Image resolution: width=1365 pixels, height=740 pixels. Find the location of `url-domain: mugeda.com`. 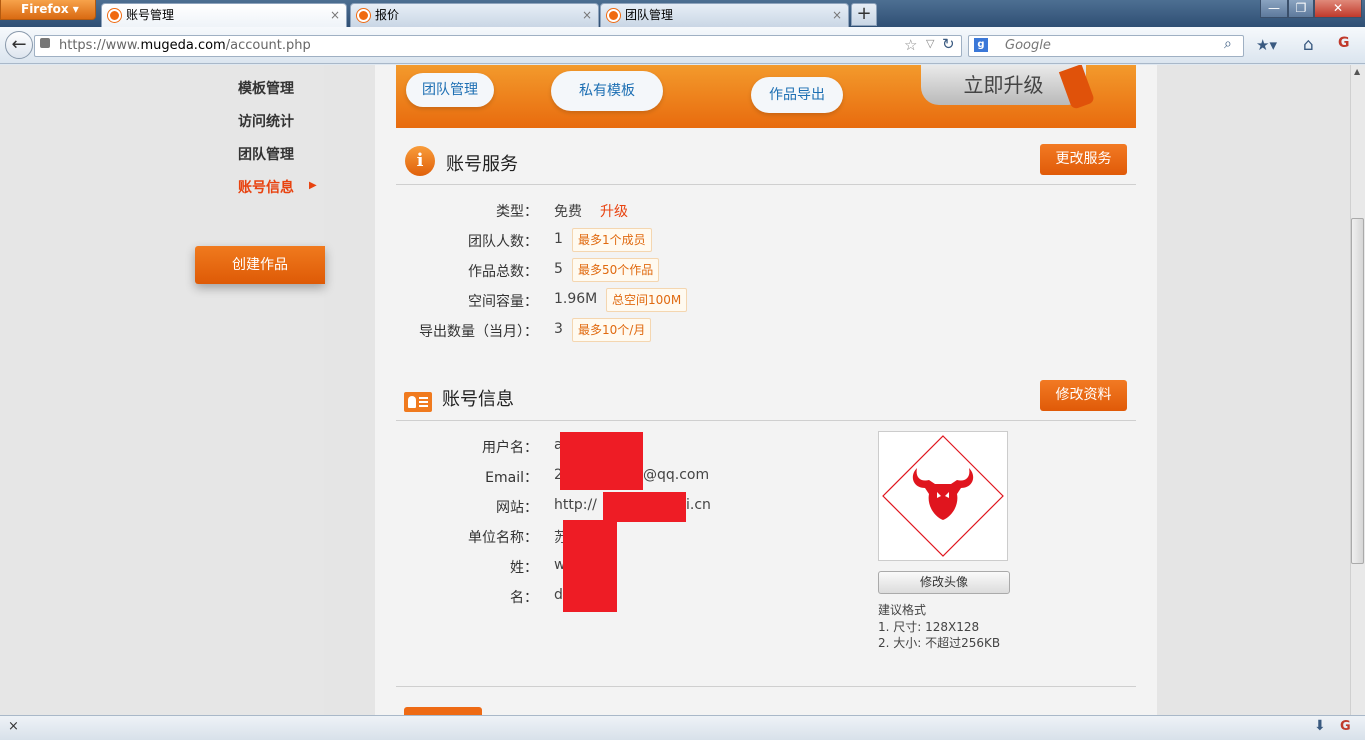

url-domain: mugeda.com is located at coordinates (183, 45).